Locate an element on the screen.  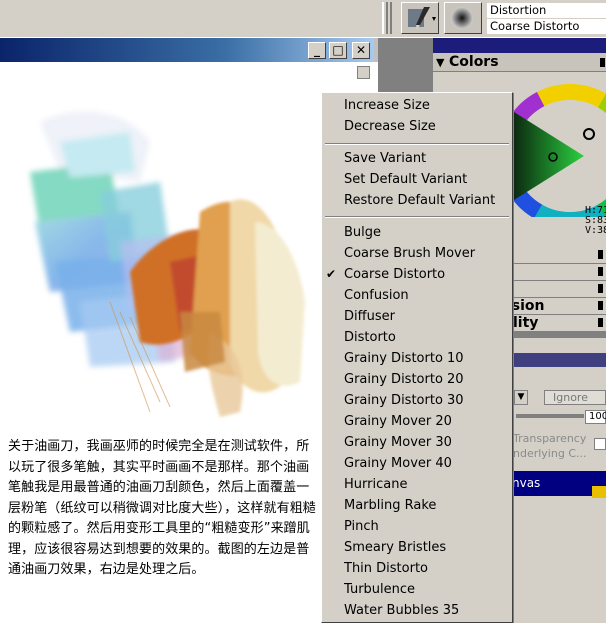
menu-item-distorto: Distorto is located at coordinates (370, 337).